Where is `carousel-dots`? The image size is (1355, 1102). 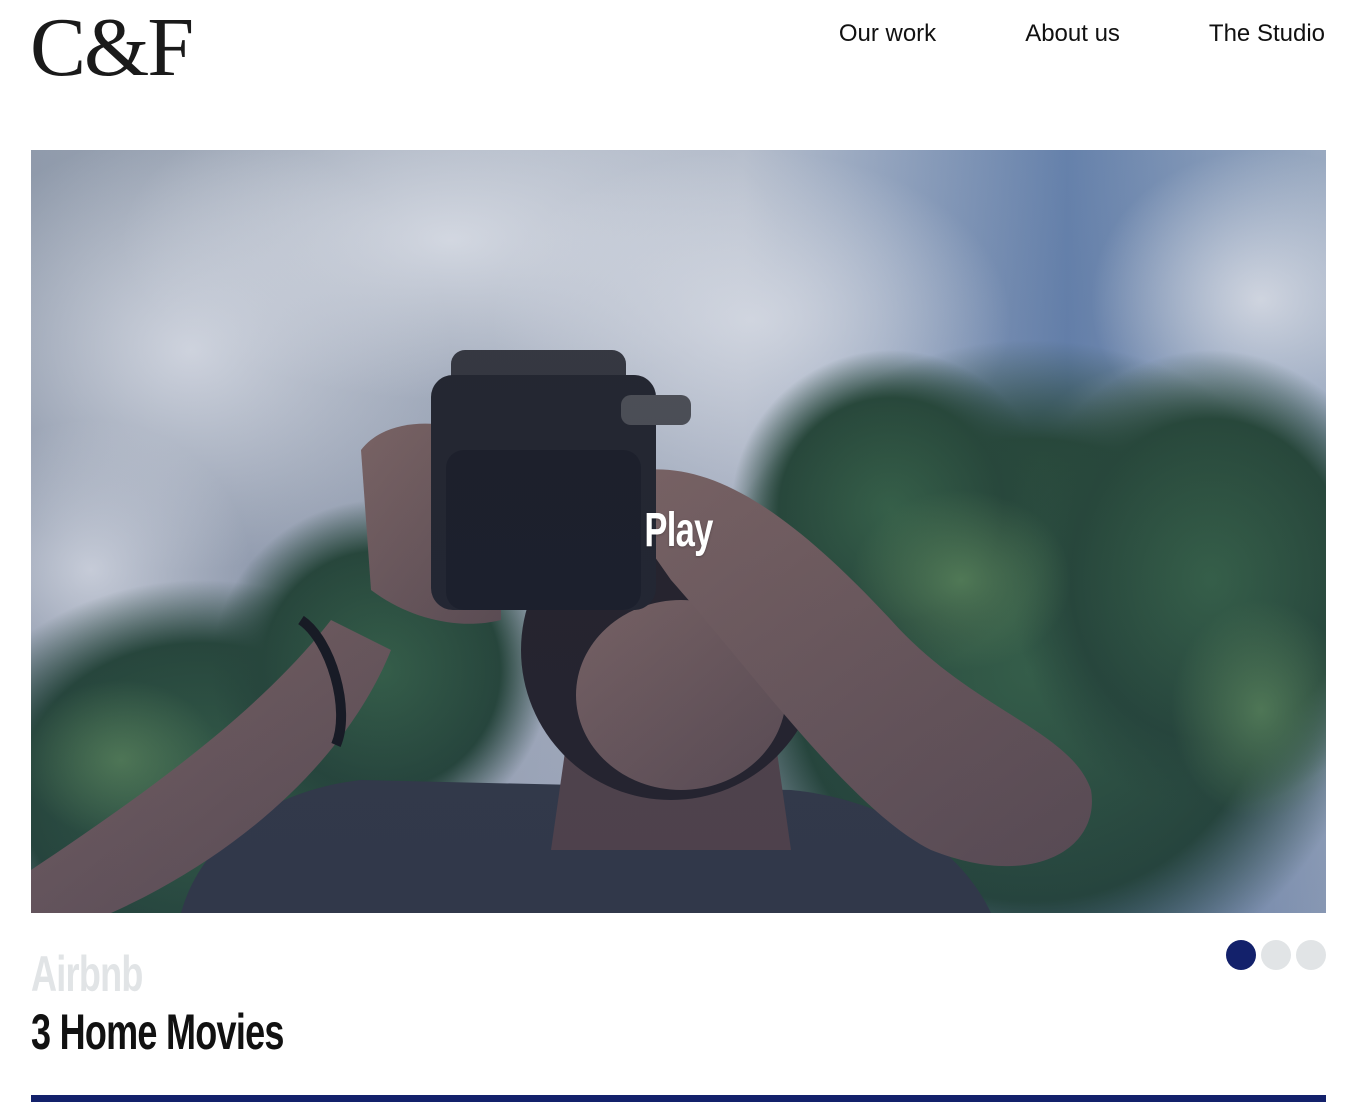 carousel-dots is located at coordinates (1273, 955).